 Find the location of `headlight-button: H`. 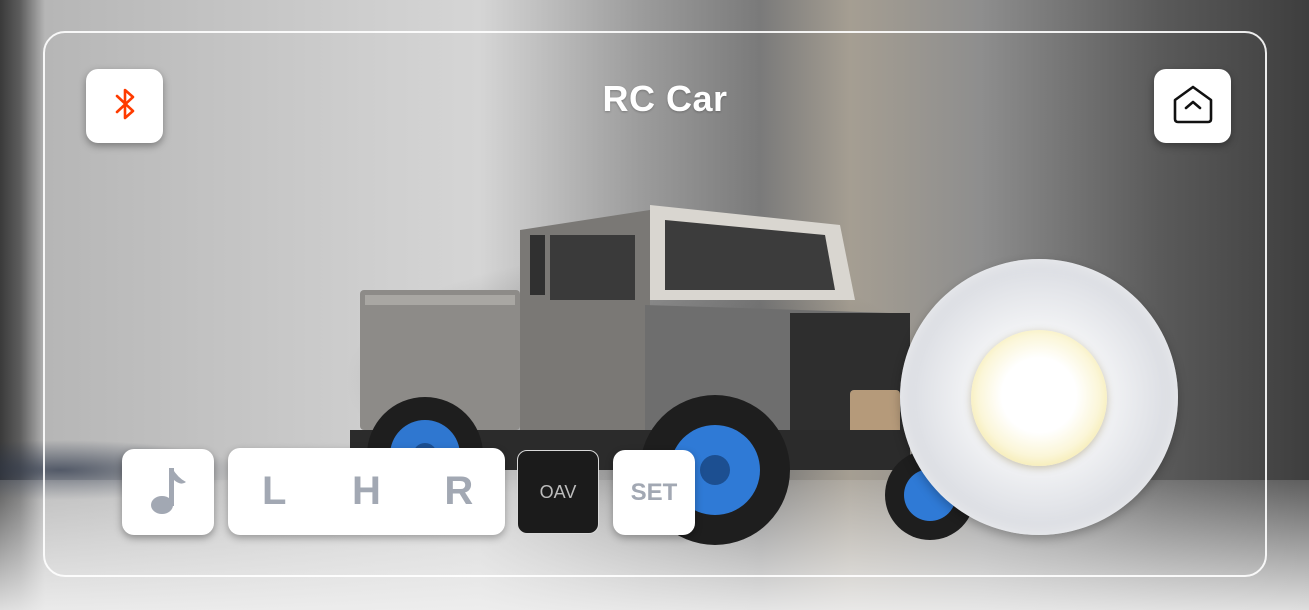

headlight-button: H is located at coordinates (366, 491).